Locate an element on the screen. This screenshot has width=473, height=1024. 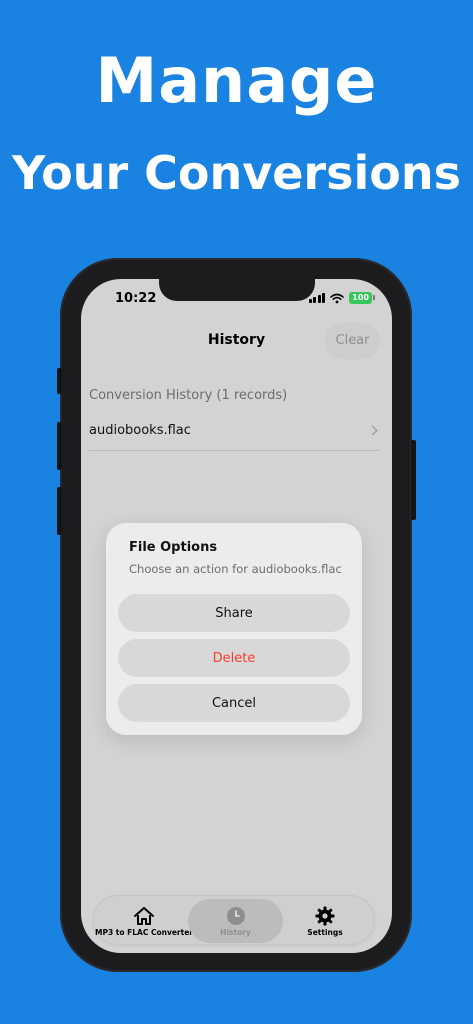
section-header: Conversion History (1 records) is located at coordinates (188, 395).